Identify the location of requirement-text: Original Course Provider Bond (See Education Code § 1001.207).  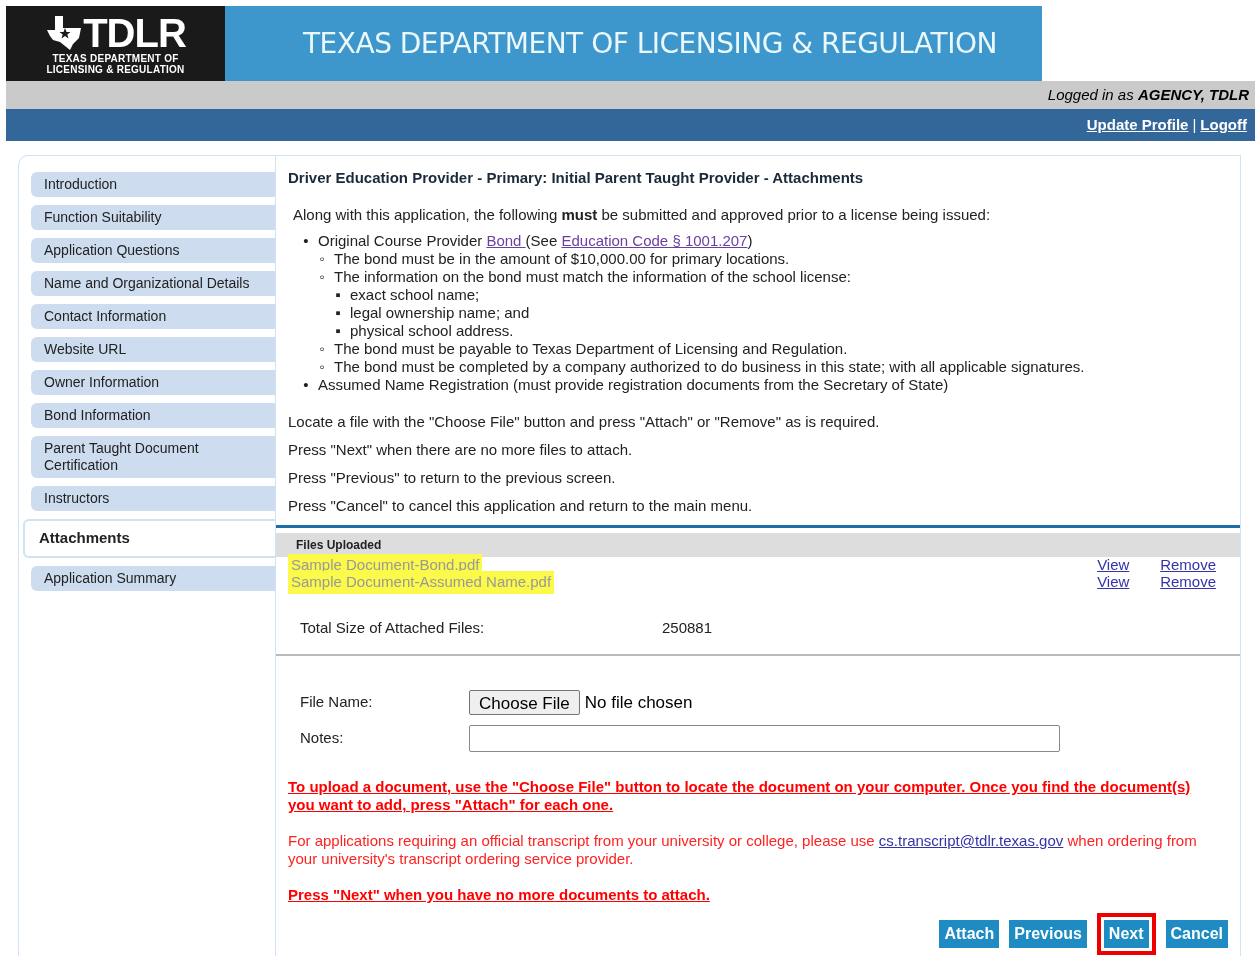
(535, 241).